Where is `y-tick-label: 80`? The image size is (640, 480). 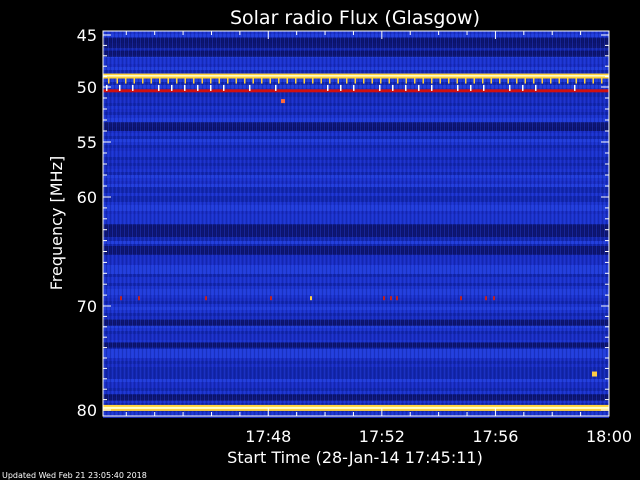
y-tick-label: 80 is located at coordinates (87, 410).